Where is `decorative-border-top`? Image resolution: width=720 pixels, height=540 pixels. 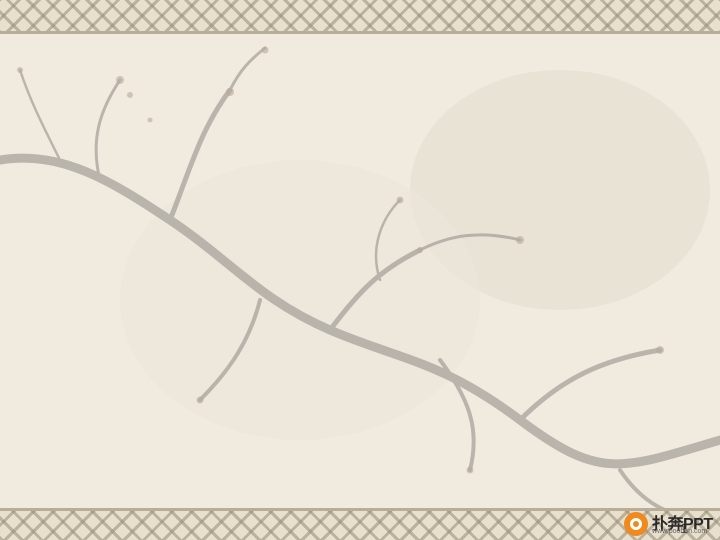 decorative-border-top is located at coordinates (360, 17).